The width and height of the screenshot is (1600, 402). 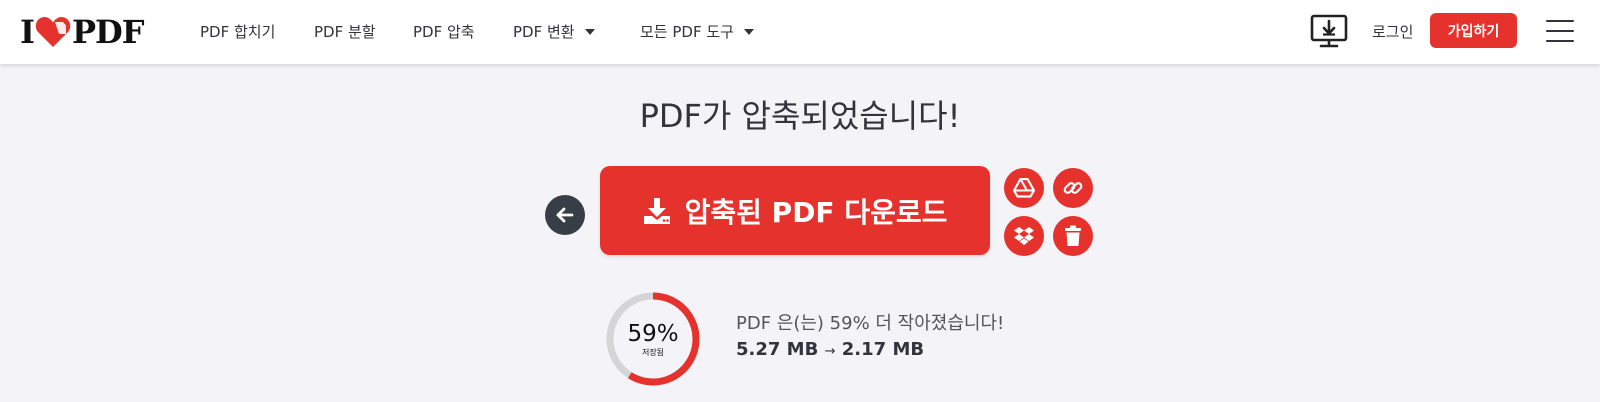 I want to click on monitor-download-icon, so click(x=1329, y=31).